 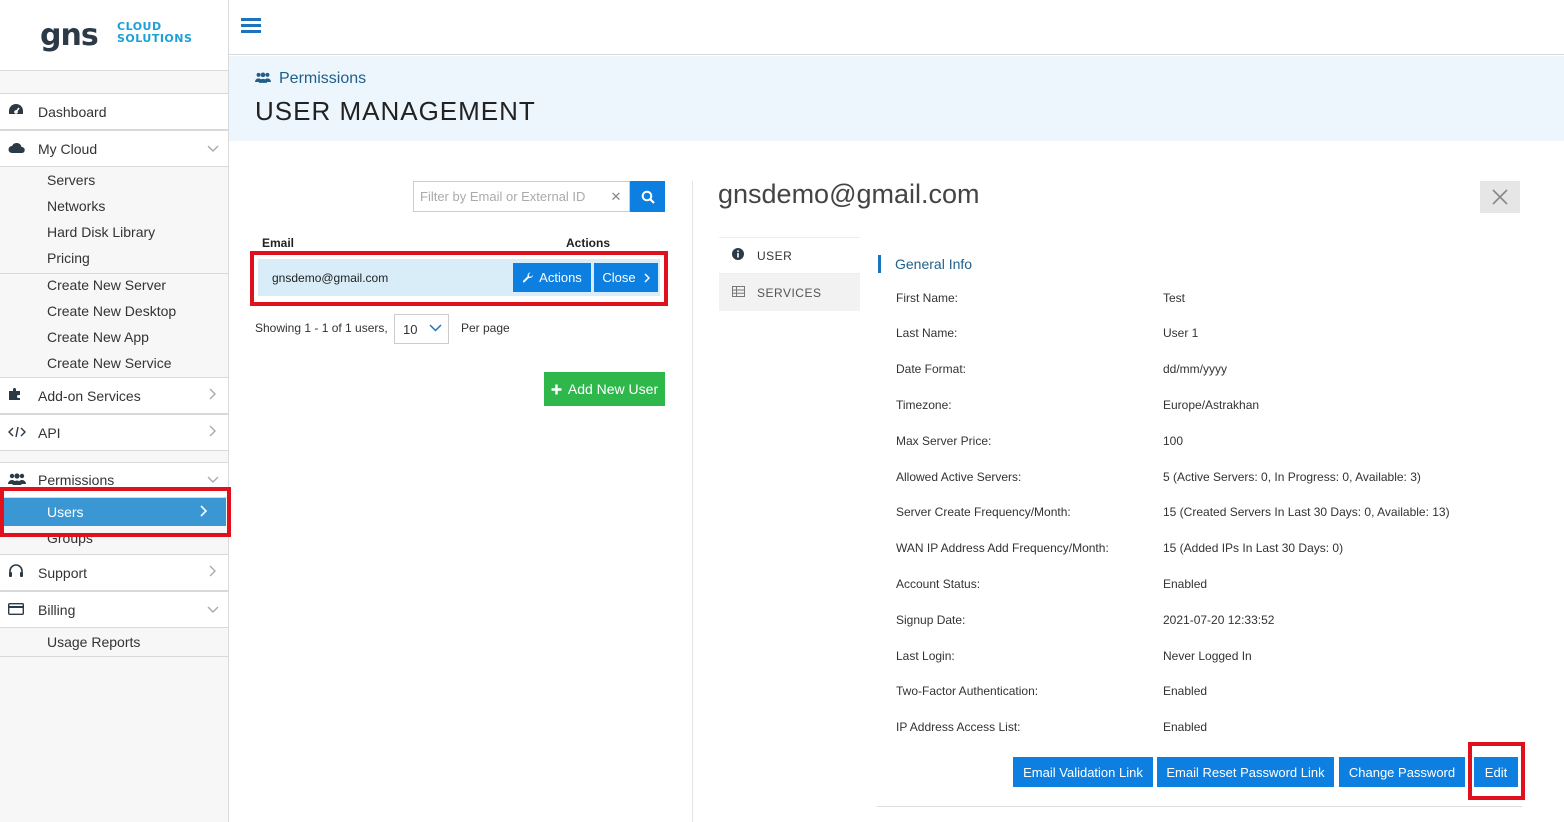 What do you see at coordinates (1195, 369) in the screenshot?
I see `info-value: dd/mm/yyyy` at bounding box center [1195, 369].